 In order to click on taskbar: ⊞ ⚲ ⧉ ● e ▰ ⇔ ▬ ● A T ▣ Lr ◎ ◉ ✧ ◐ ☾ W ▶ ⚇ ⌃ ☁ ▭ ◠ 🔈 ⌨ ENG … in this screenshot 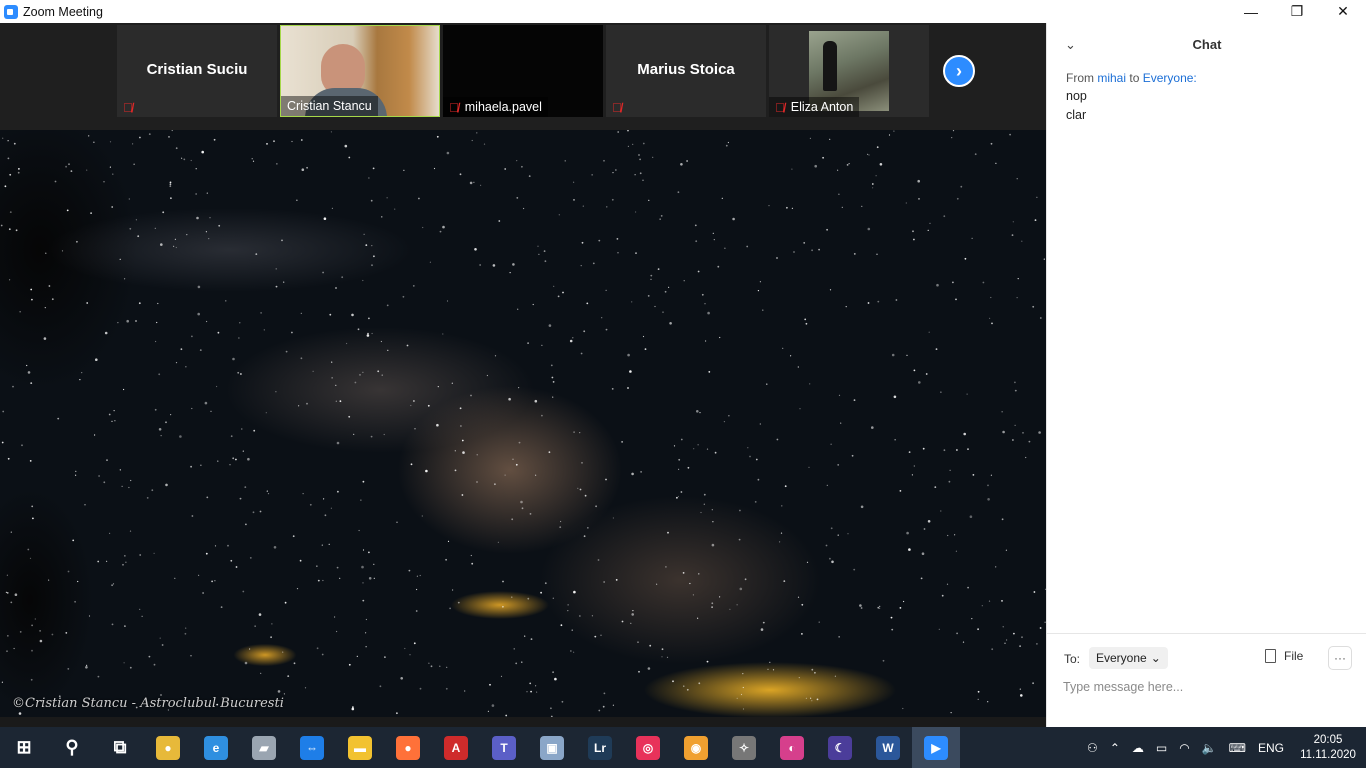, I will do `click(683, 747)`.